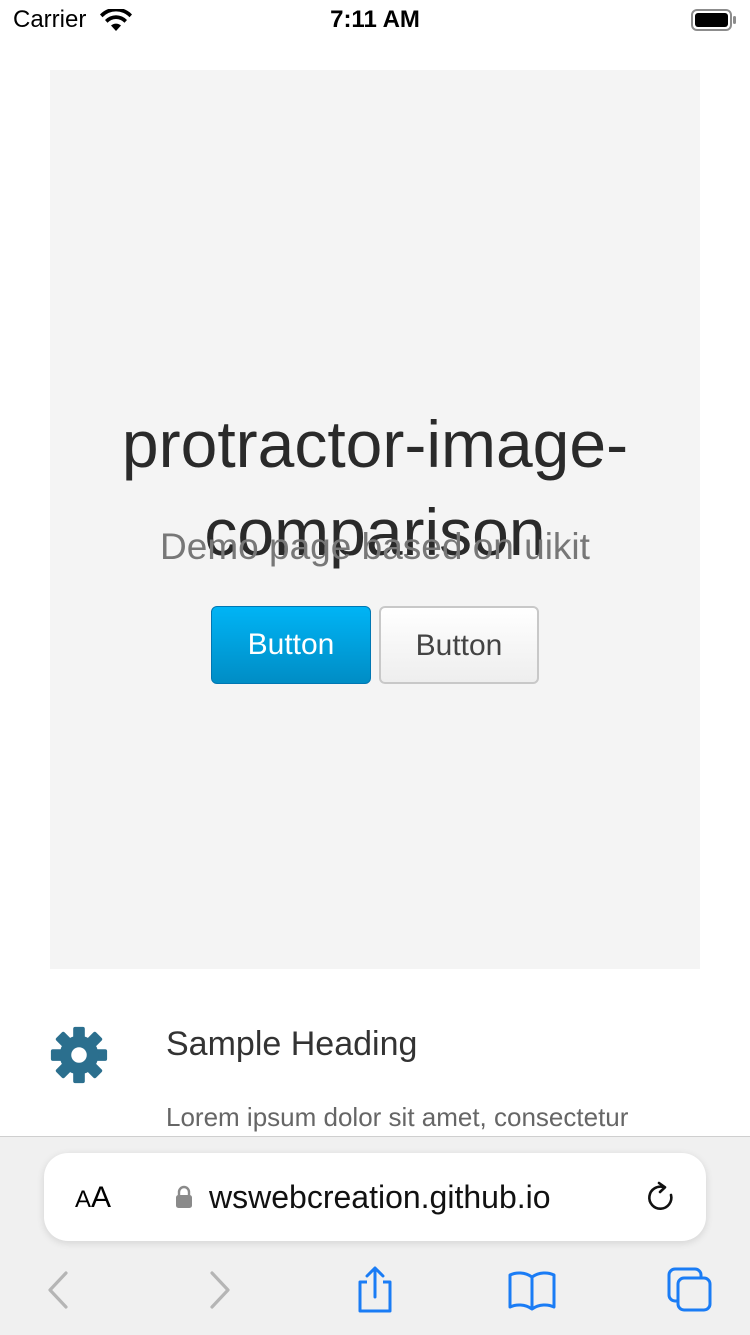 The image size is (750, 1335). I want to click on share-icon, so click(375, 1290).